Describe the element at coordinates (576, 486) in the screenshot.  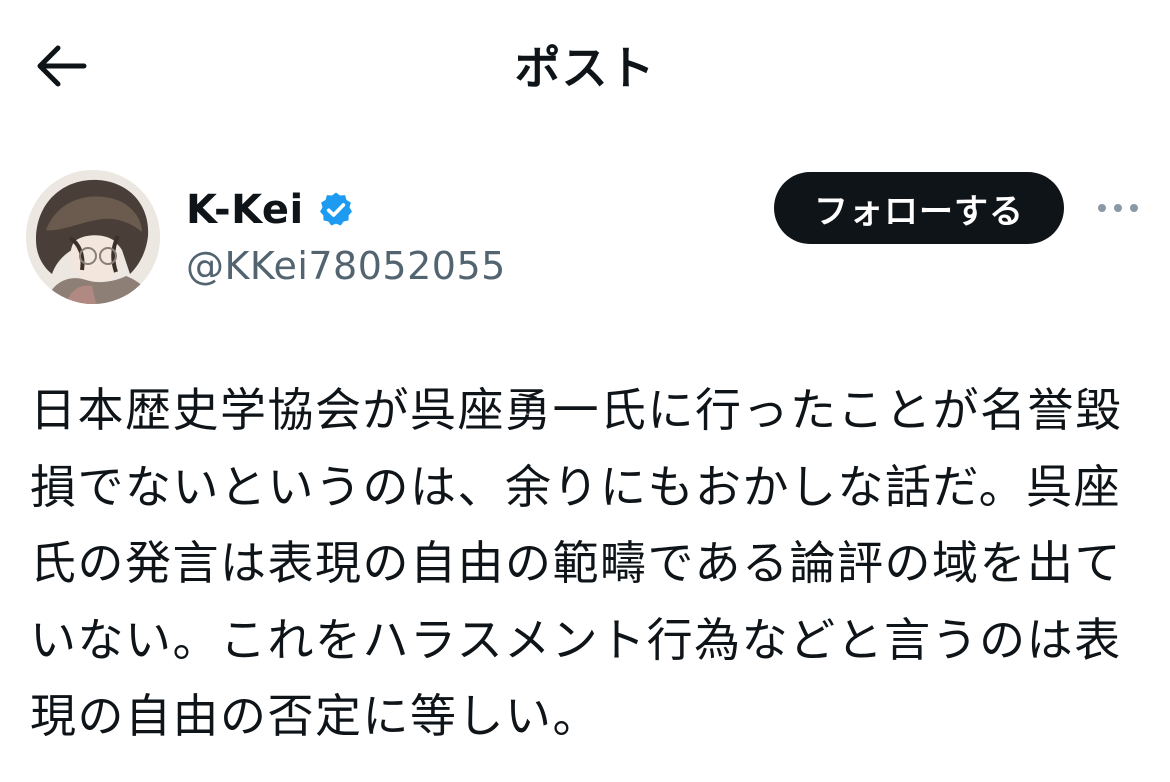
I see `post-text-line: 損でないというのは、余りにもおかしな話だ。呉座` at that location.